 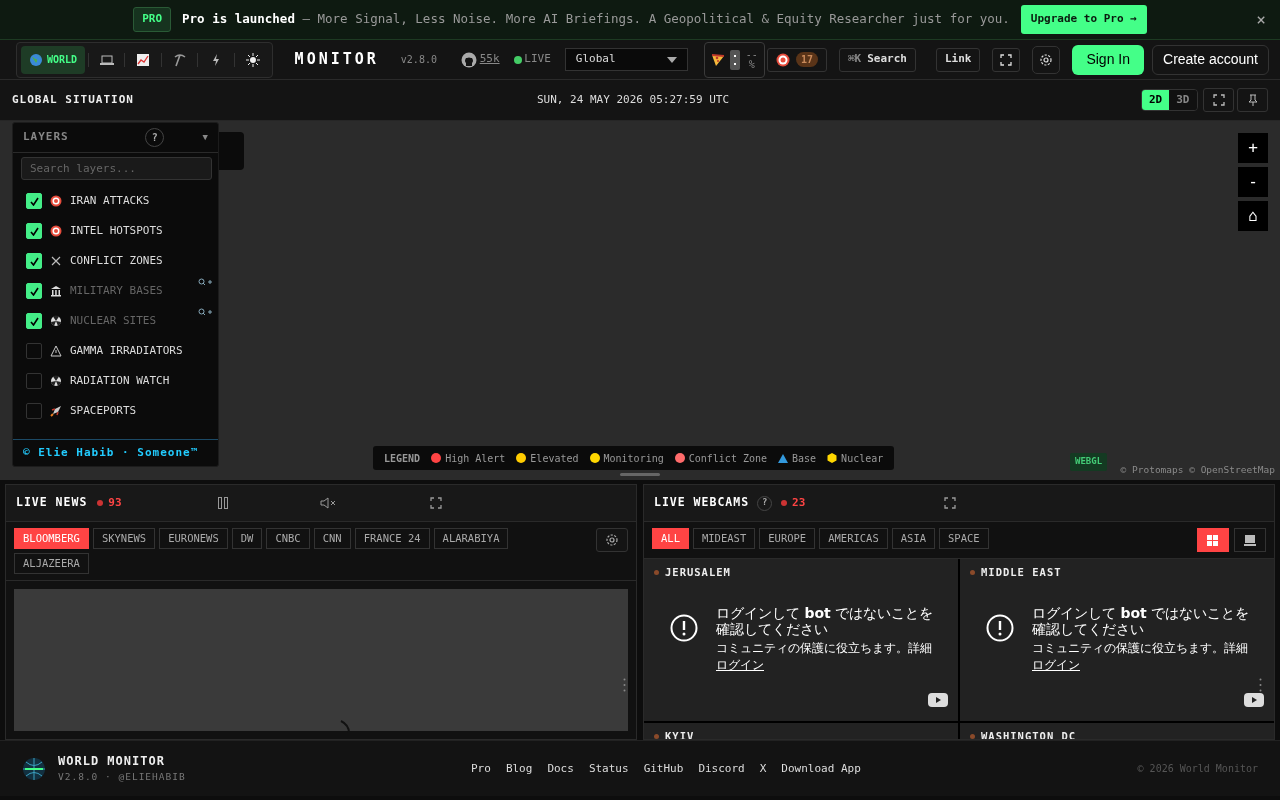 I want to click on channel-tab: ALARABIYA, so click(x=471, y=538).